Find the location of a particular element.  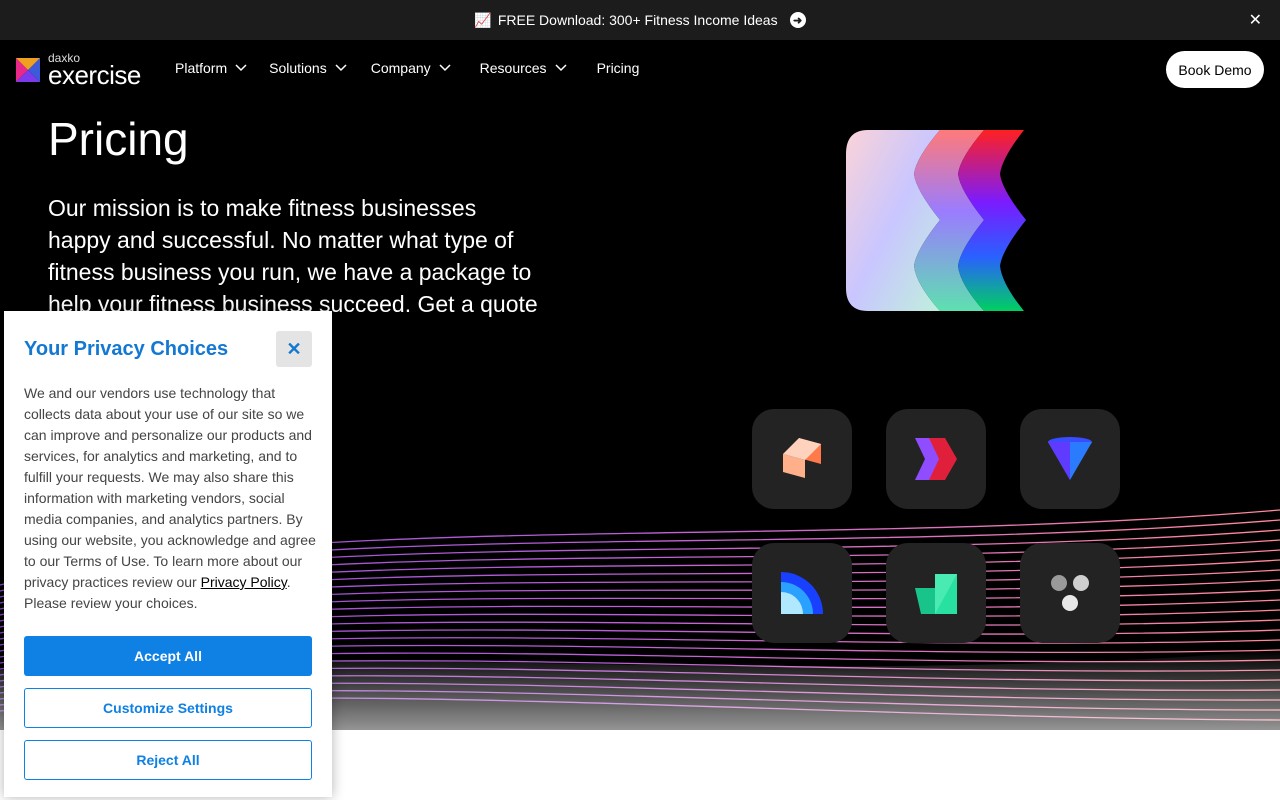

daxko-logo-icon is located at coordinates (28, 70).